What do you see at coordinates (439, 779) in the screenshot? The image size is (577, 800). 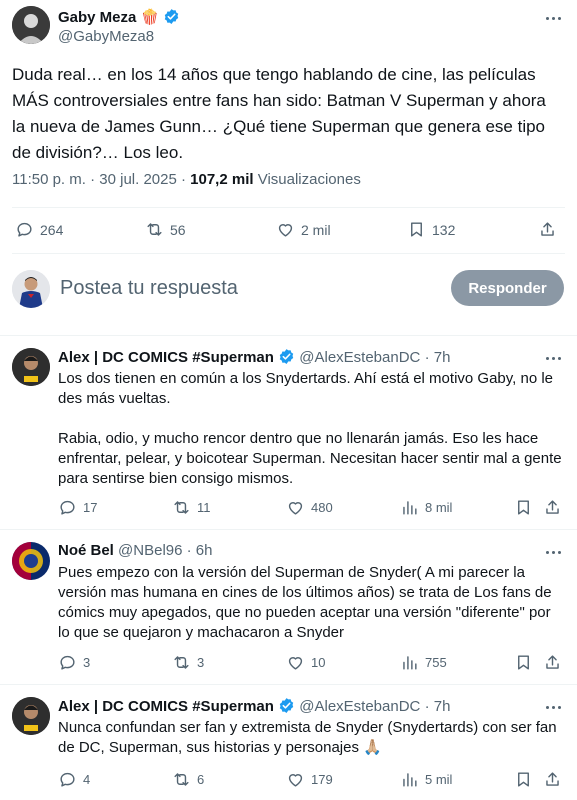 I see `views-count: 5 mil` at bounding box center [439, 779].